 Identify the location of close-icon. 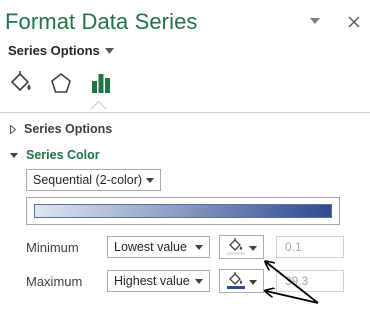
(354, 22).